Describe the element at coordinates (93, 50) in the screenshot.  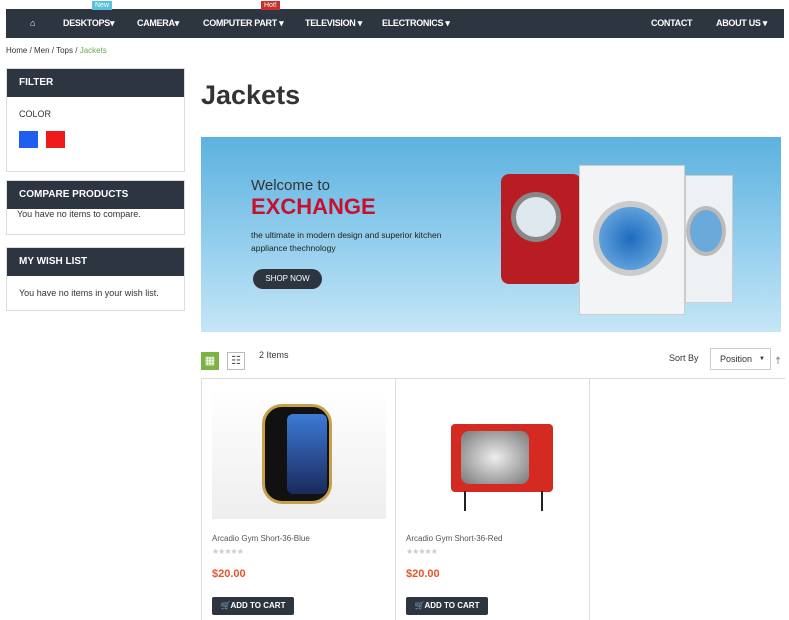
I see `breadcrumb-current: Jackets` at that location.